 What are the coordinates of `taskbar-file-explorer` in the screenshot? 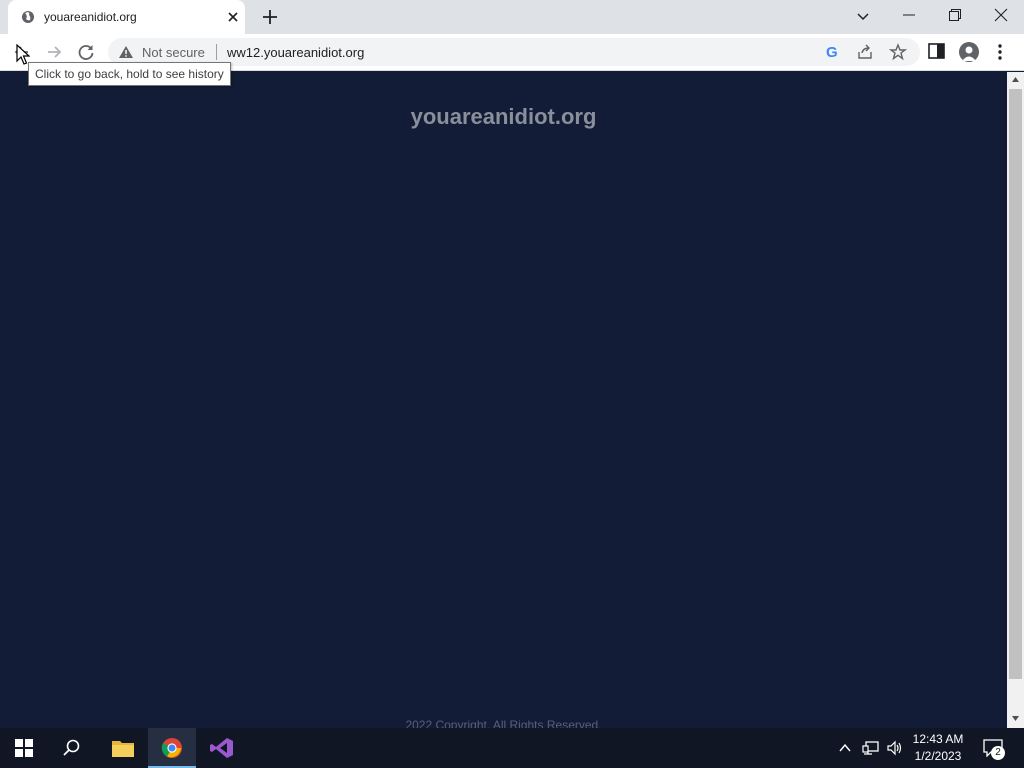 It's located at (122, 748).